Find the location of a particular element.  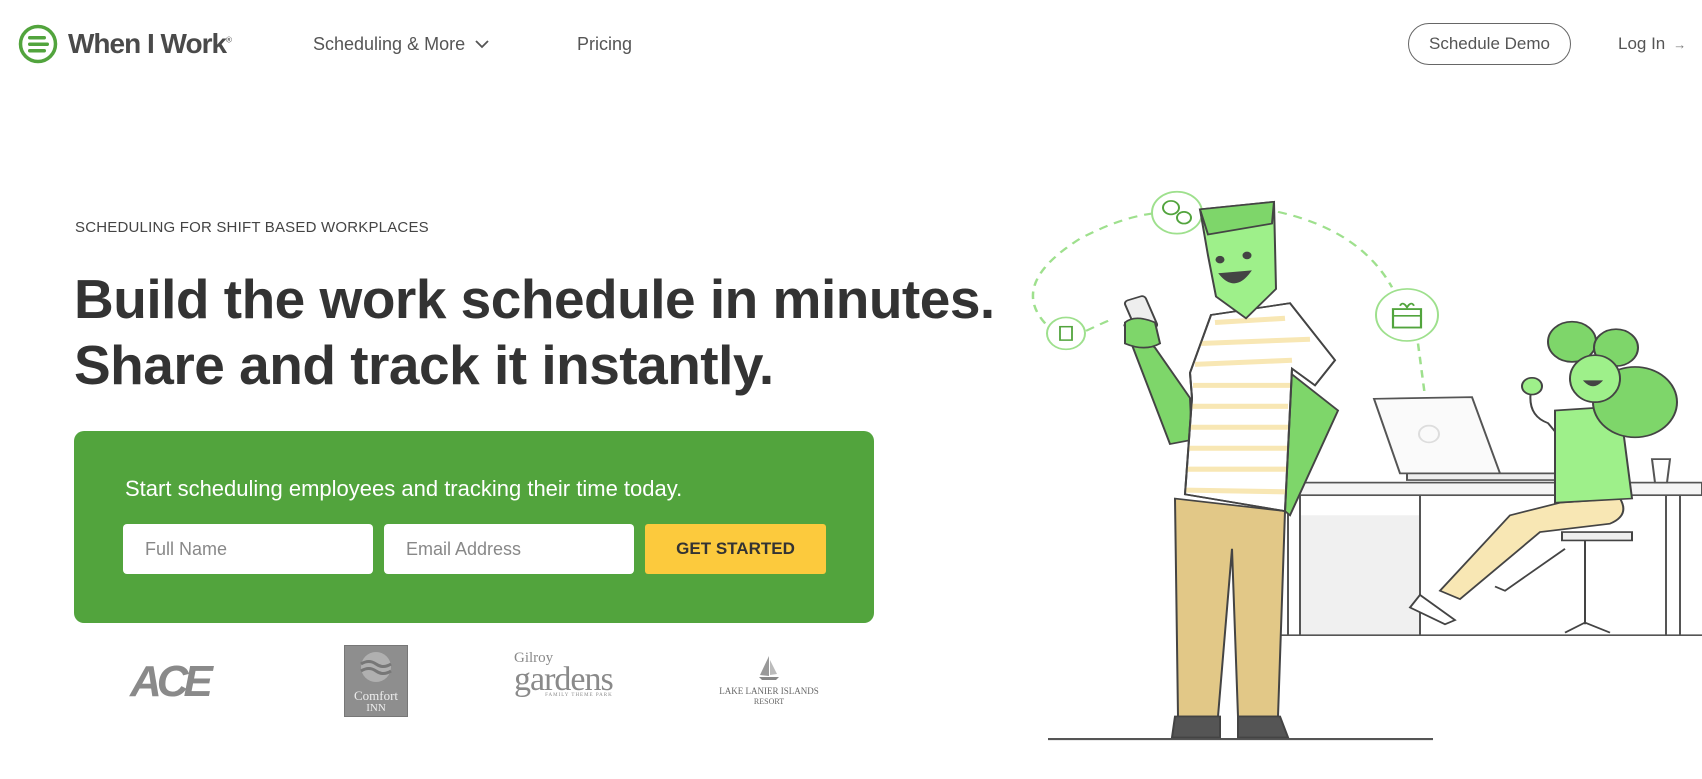

eyebrow: SCHEDULING FOR SHIFT BASED WORKPLACES is located at coordinates (252, 227).